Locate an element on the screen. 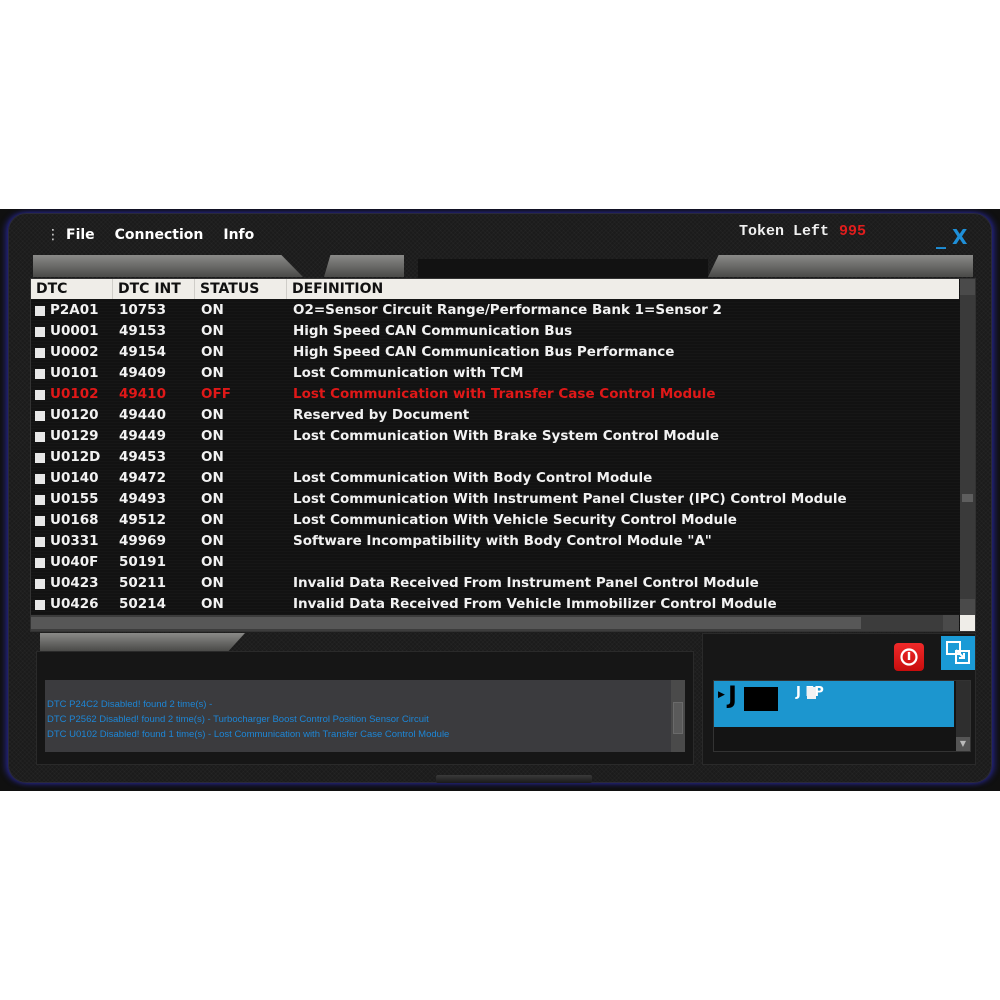 This screenshot has width=1000, height=1000. scroll-down-button: ▼ is located at coordinates (963, 744).